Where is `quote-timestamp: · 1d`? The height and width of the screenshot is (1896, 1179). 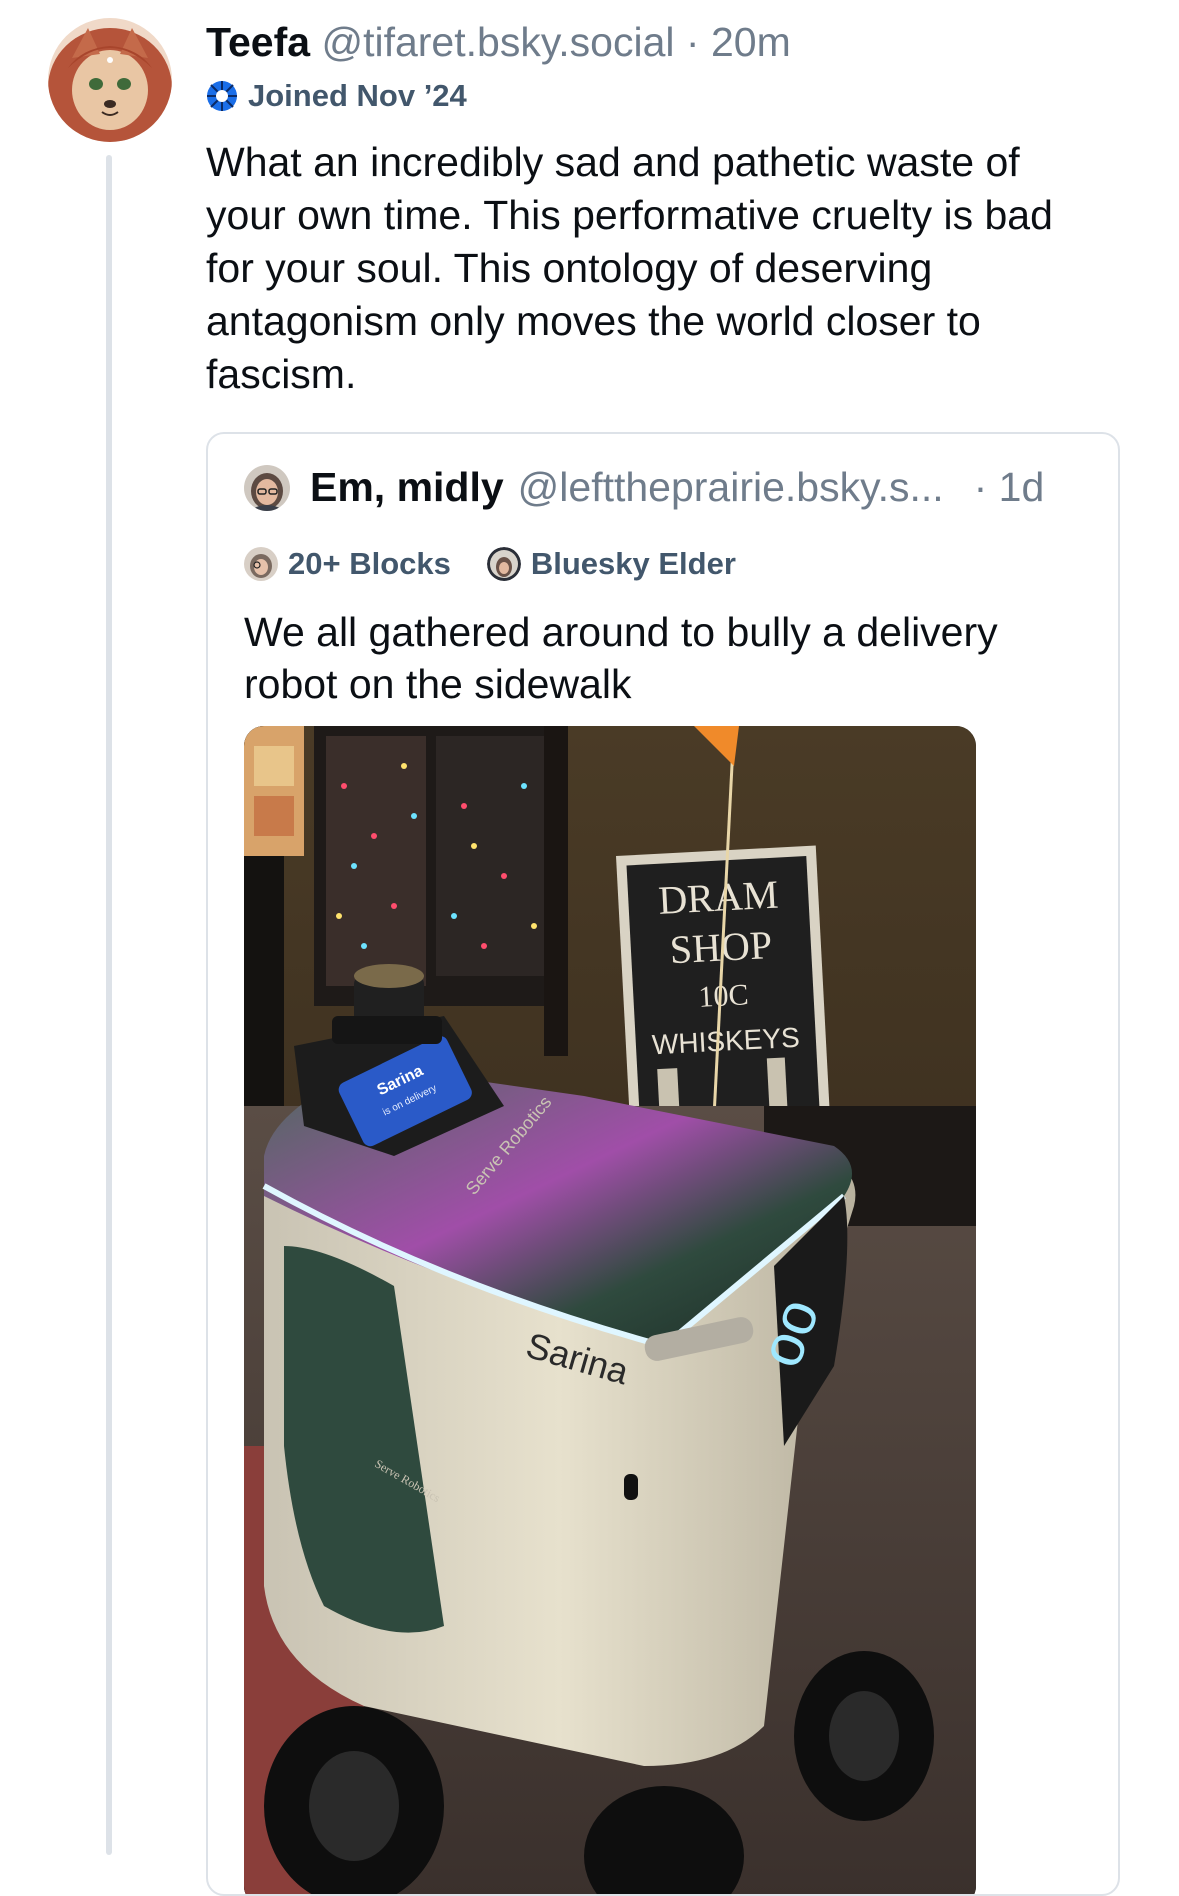
quote-timestamp: · 1d is located at coordinates (1009, 487).